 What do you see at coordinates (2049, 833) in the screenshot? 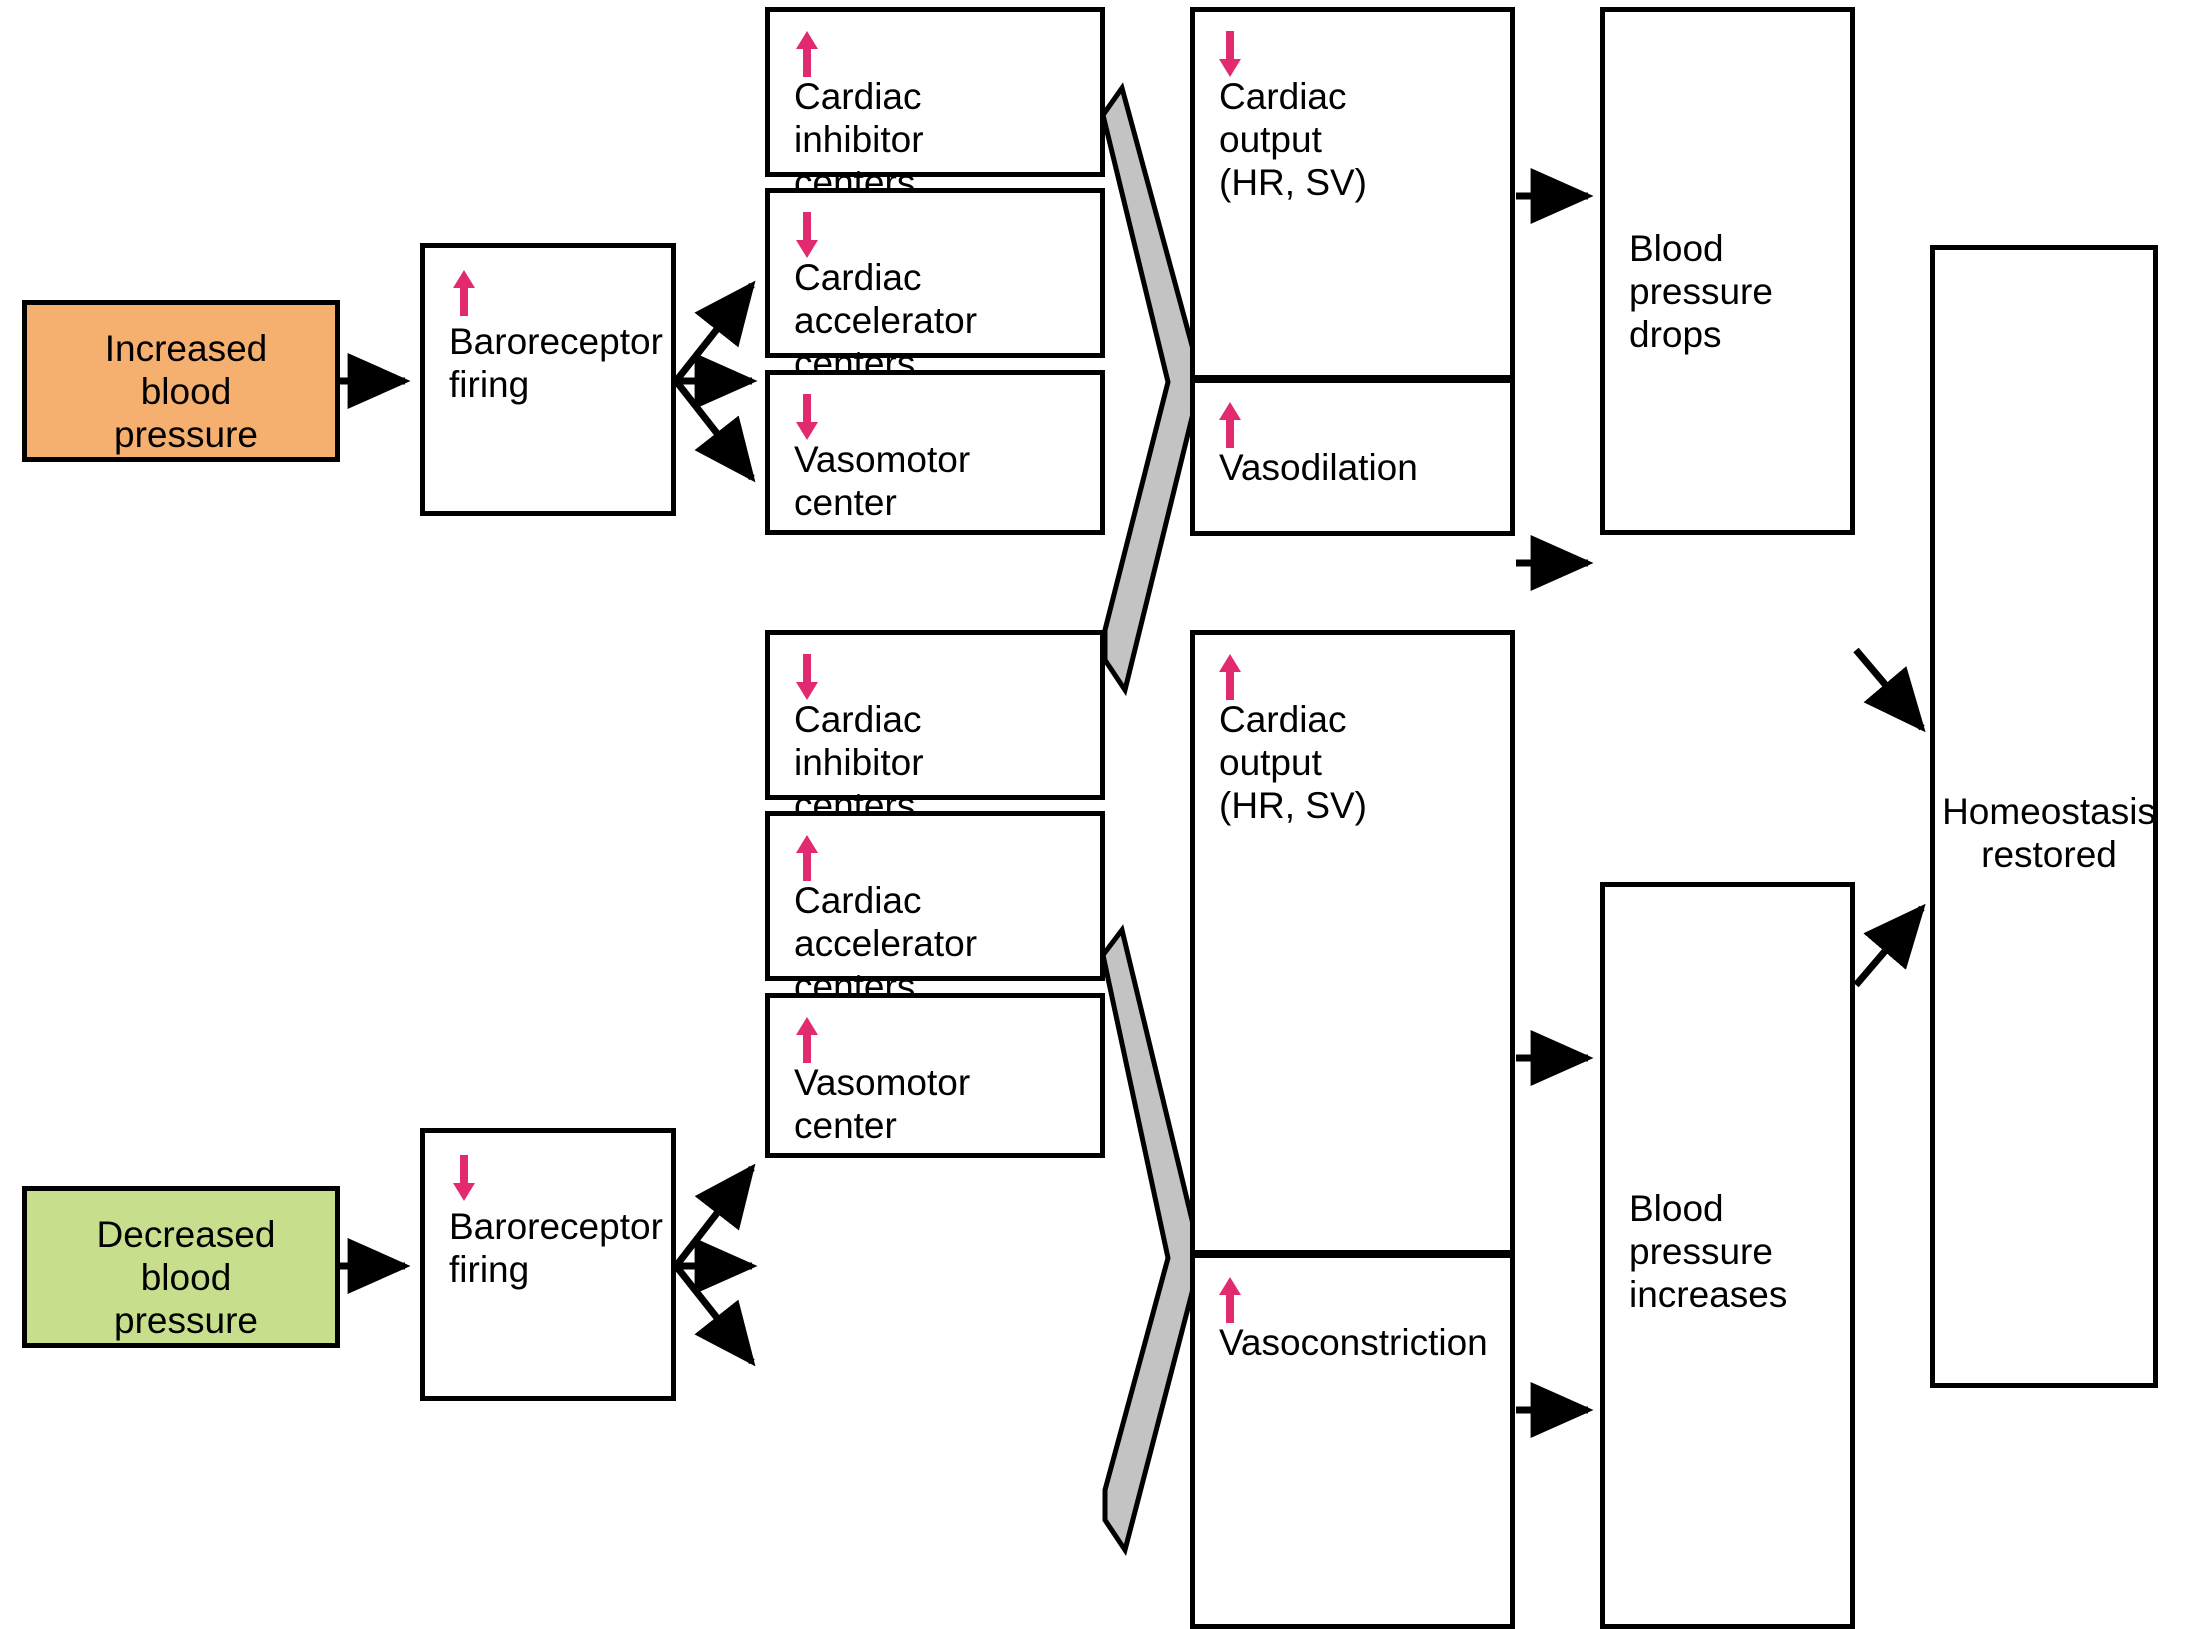
I see `final-outcome-label: Homeostasis restored` at bounding box center [2049, 833].